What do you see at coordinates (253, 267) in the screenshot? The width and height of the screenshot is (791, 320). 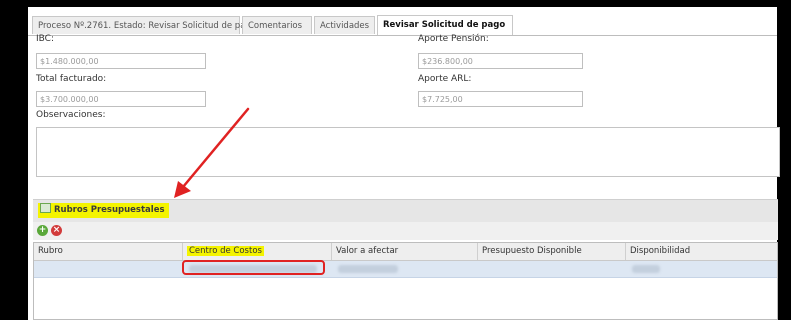 I see `annotation-highlight-box` at bounding box center [253, 267].